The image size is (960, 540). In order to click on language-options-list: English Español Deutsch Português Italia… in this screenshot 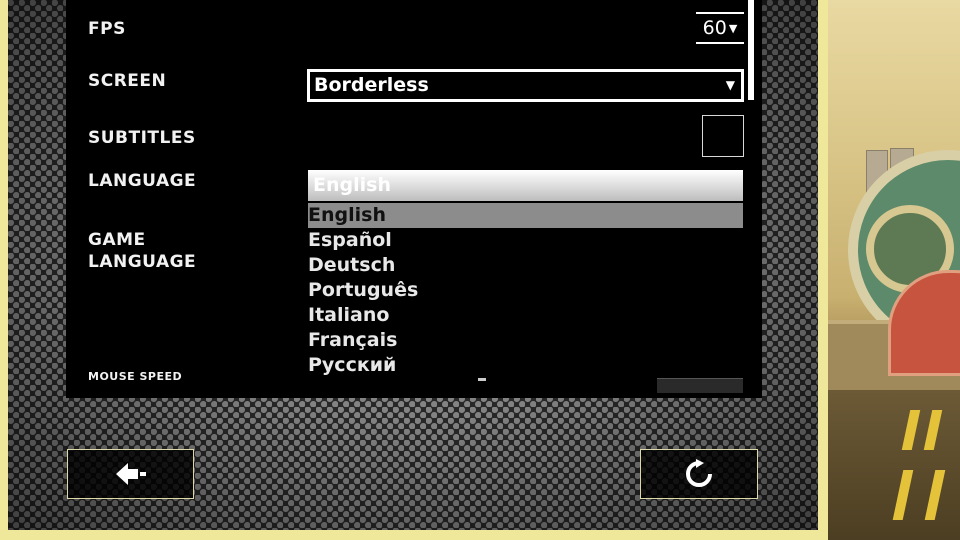, I will do `click(525, 290)`.